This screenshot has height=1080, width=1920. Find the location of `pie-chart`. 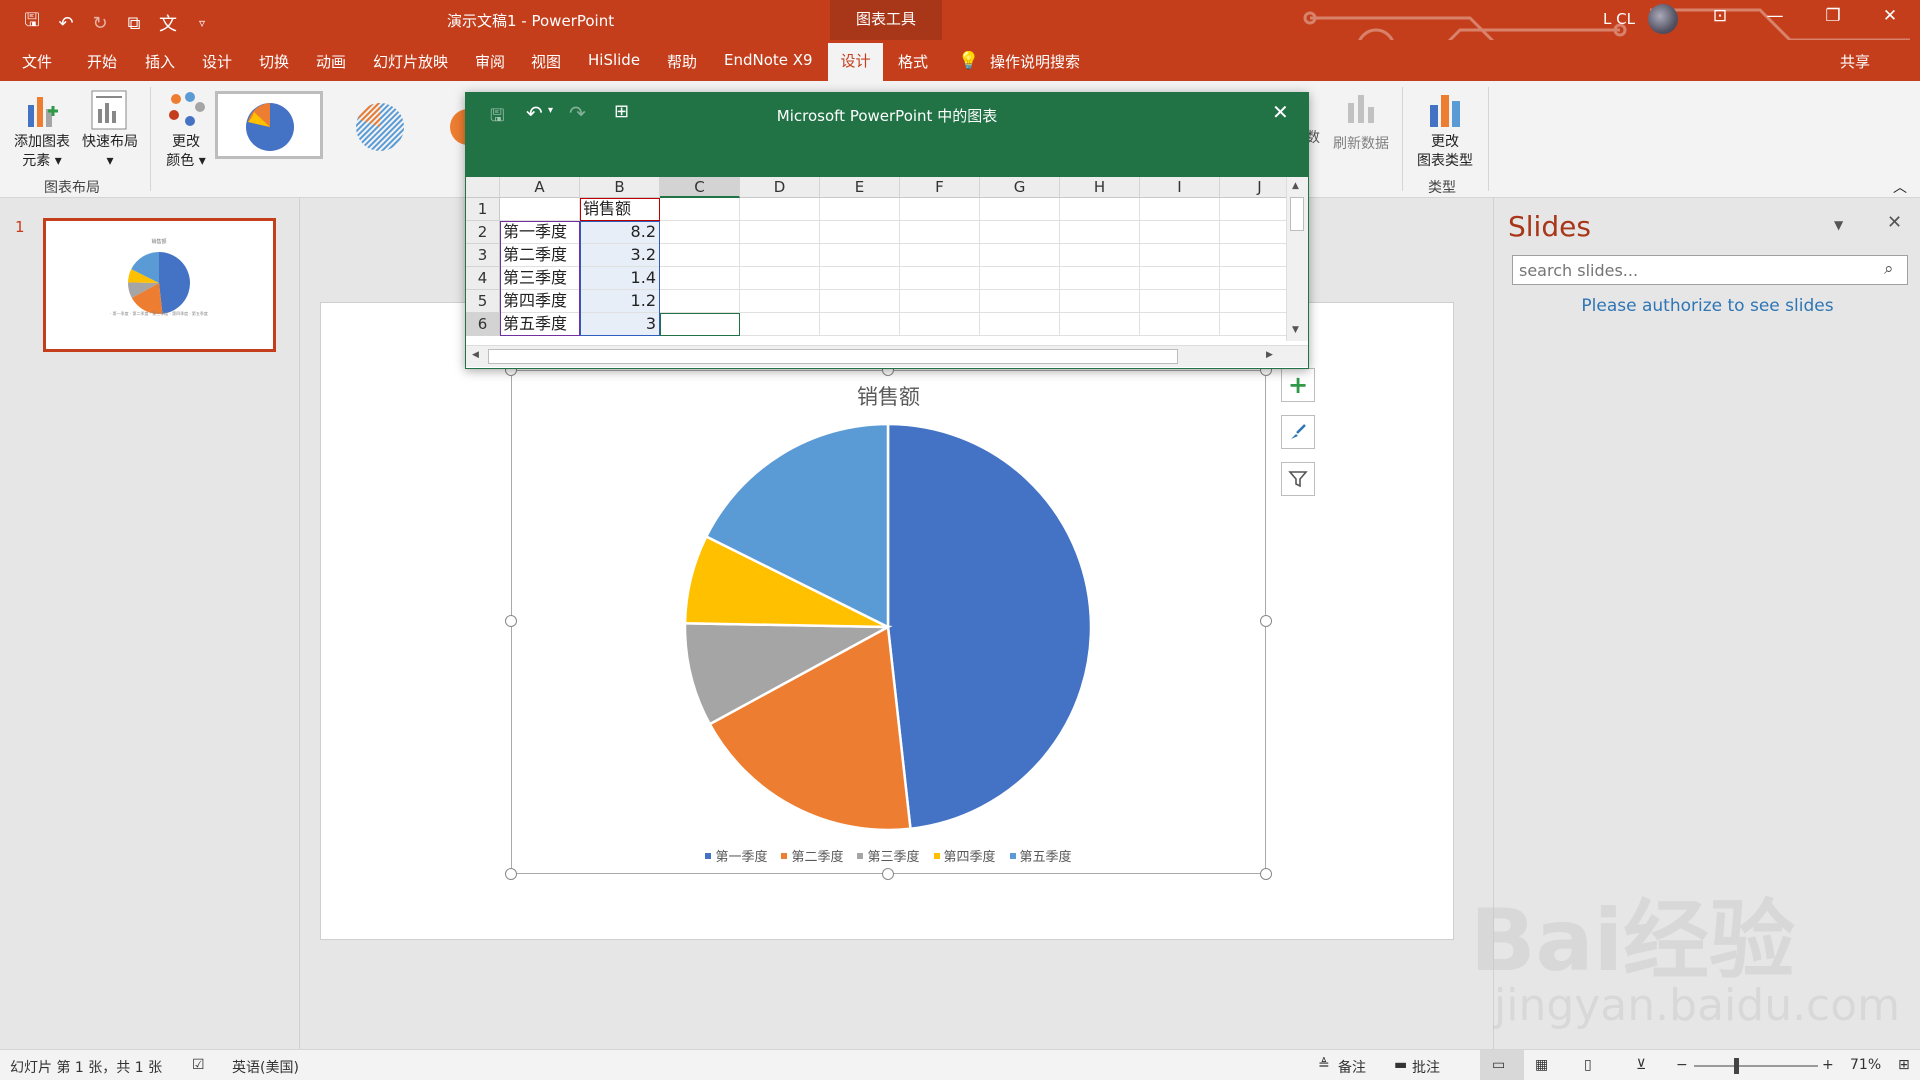

pie-chart is located at coordinates (888, 627).